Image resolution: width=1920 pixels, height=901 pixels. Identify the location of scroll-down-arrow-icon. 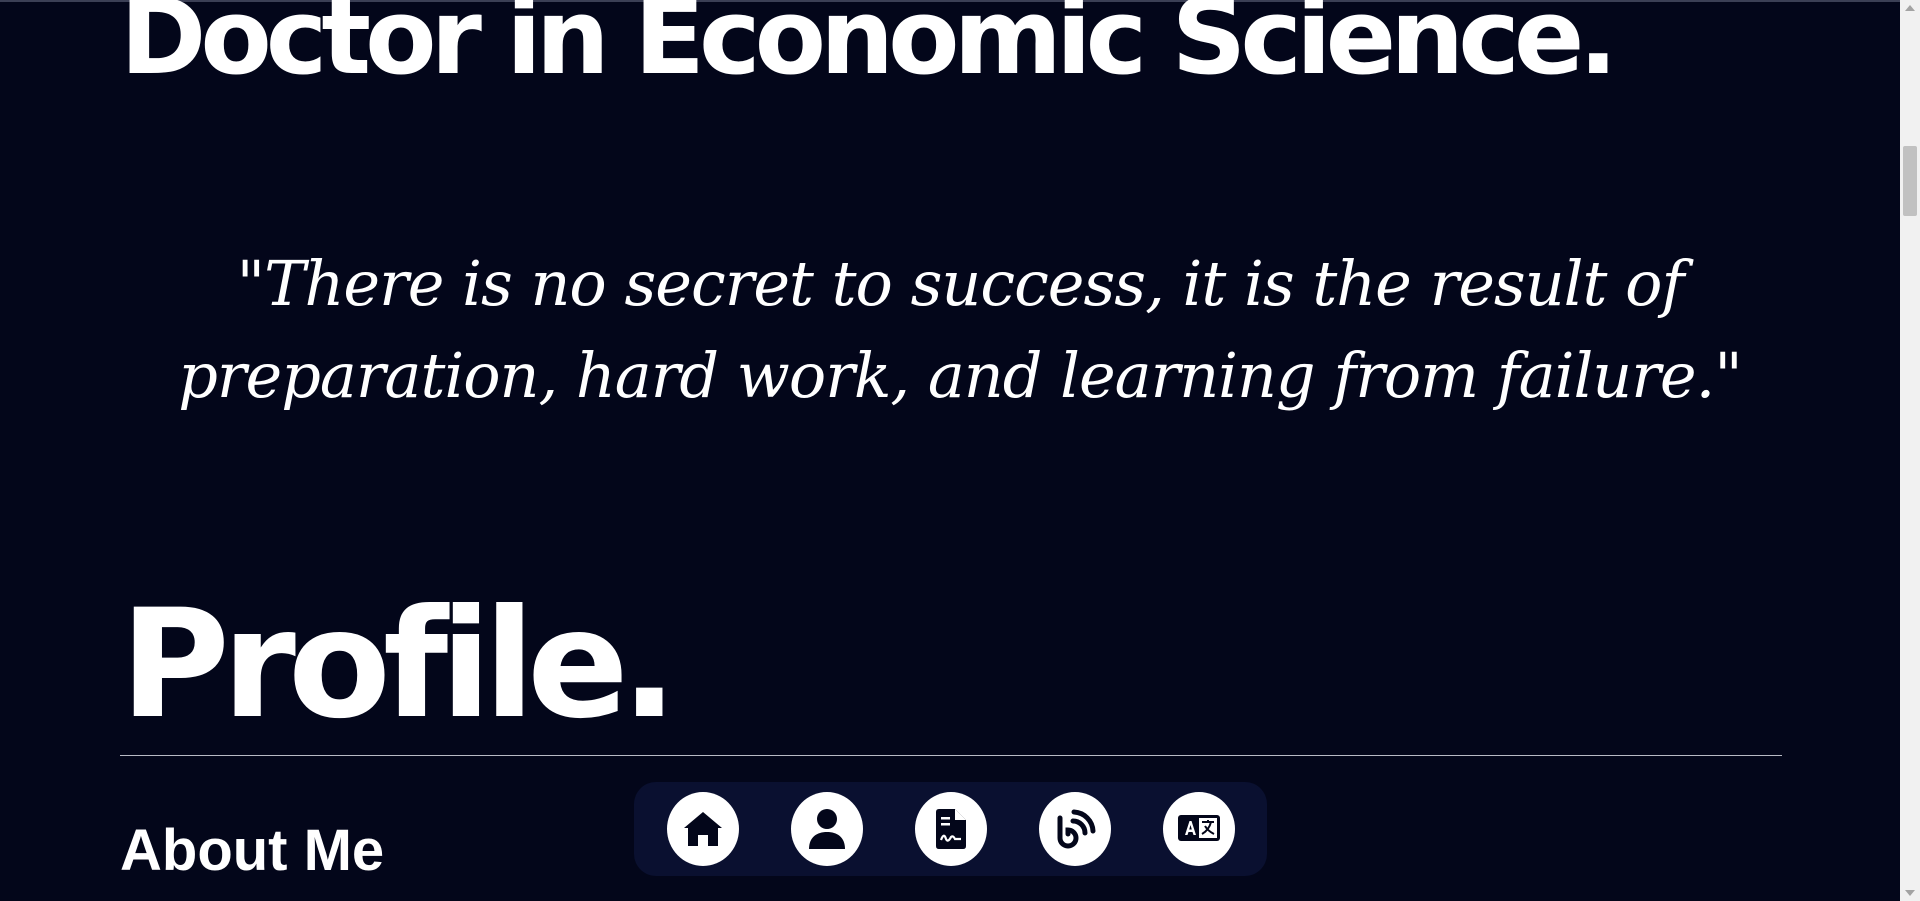
(1910, 893).